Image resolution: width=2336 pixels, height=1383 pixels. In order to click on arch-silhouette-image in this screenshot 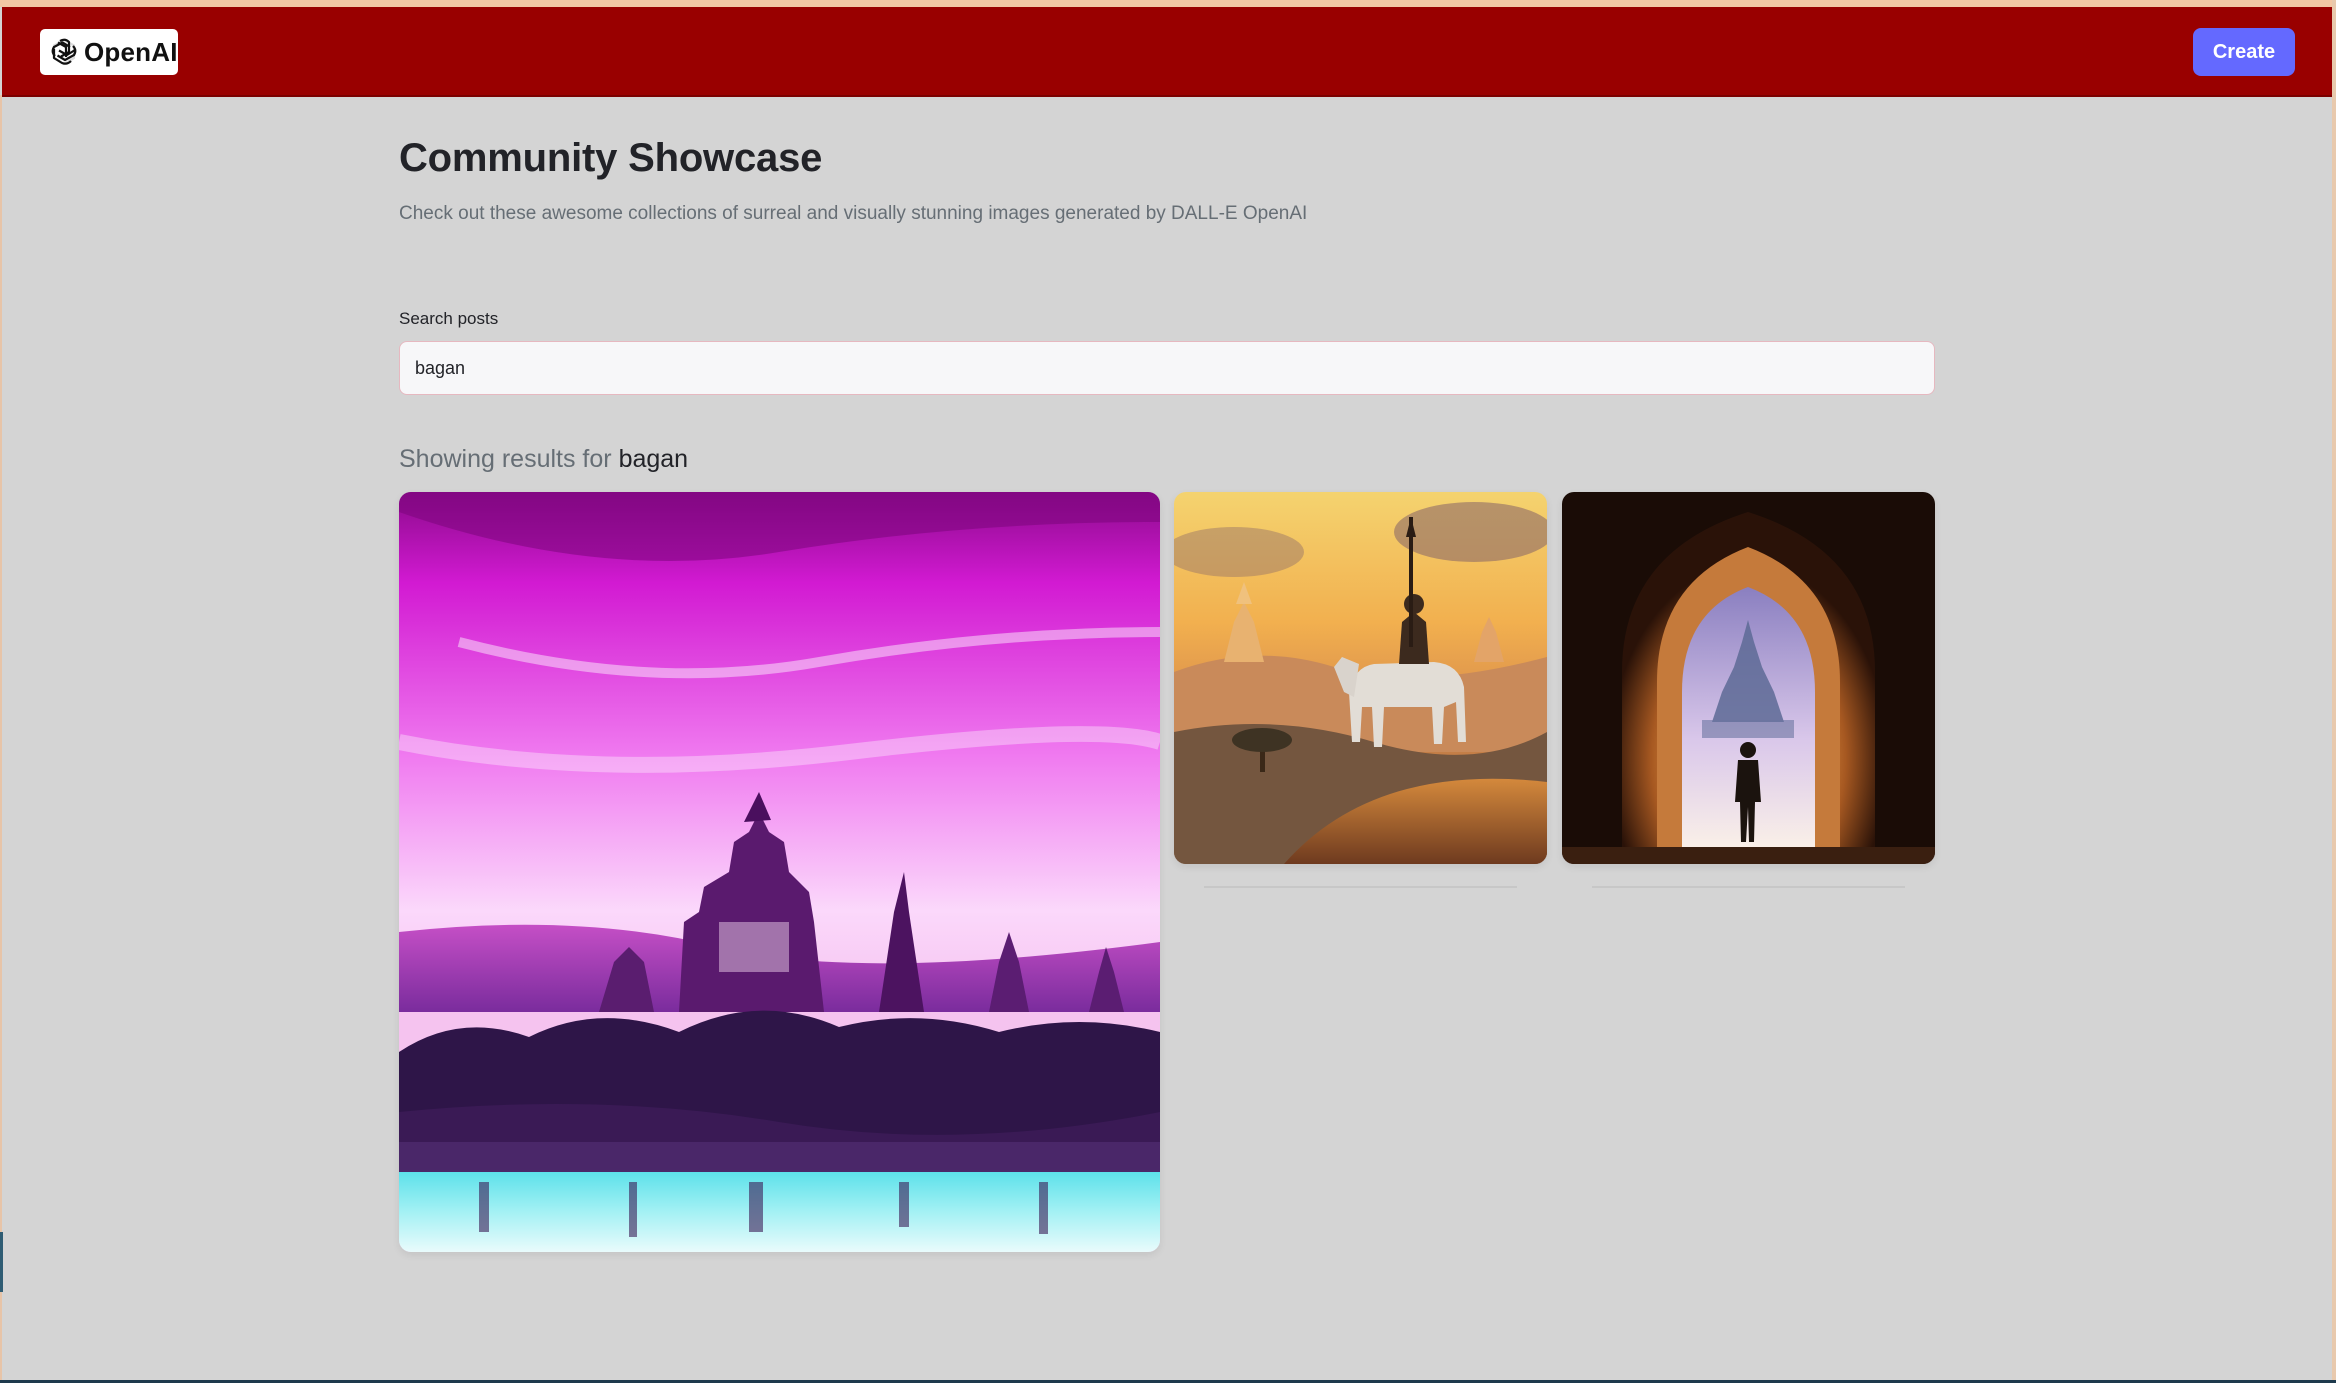, I will do `click(1748, 678)`.